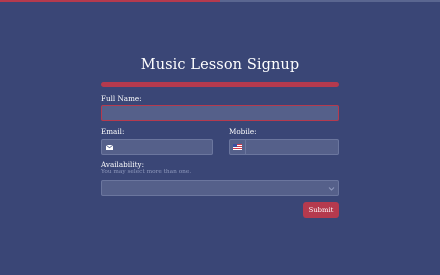  Describe the element at coordinates (220, 65) in the screenshot. I see `page-title: Music Lesson Signup` at that location.